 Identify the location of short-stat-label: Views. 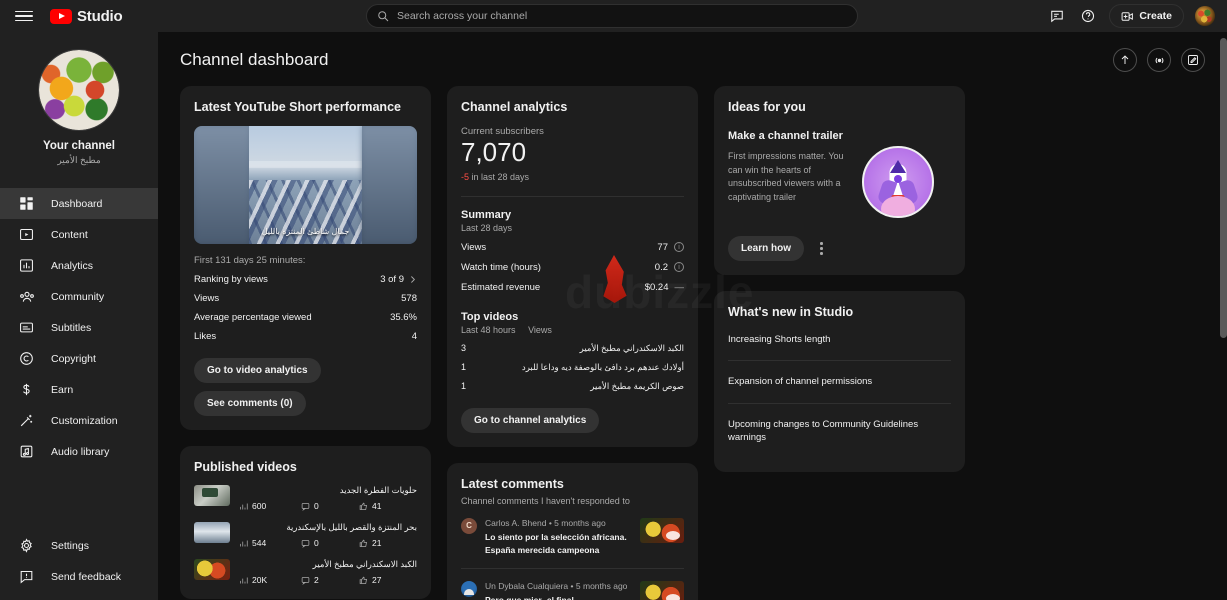
(207, 298).